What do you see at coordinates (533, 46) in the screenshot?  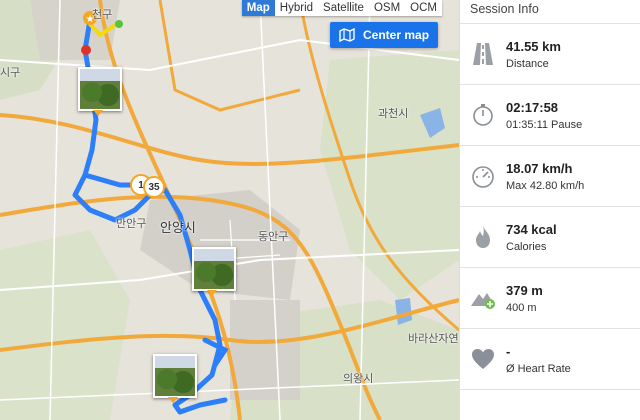 I see `distance-value: 41.55 km` at bounding box center [533, 46].